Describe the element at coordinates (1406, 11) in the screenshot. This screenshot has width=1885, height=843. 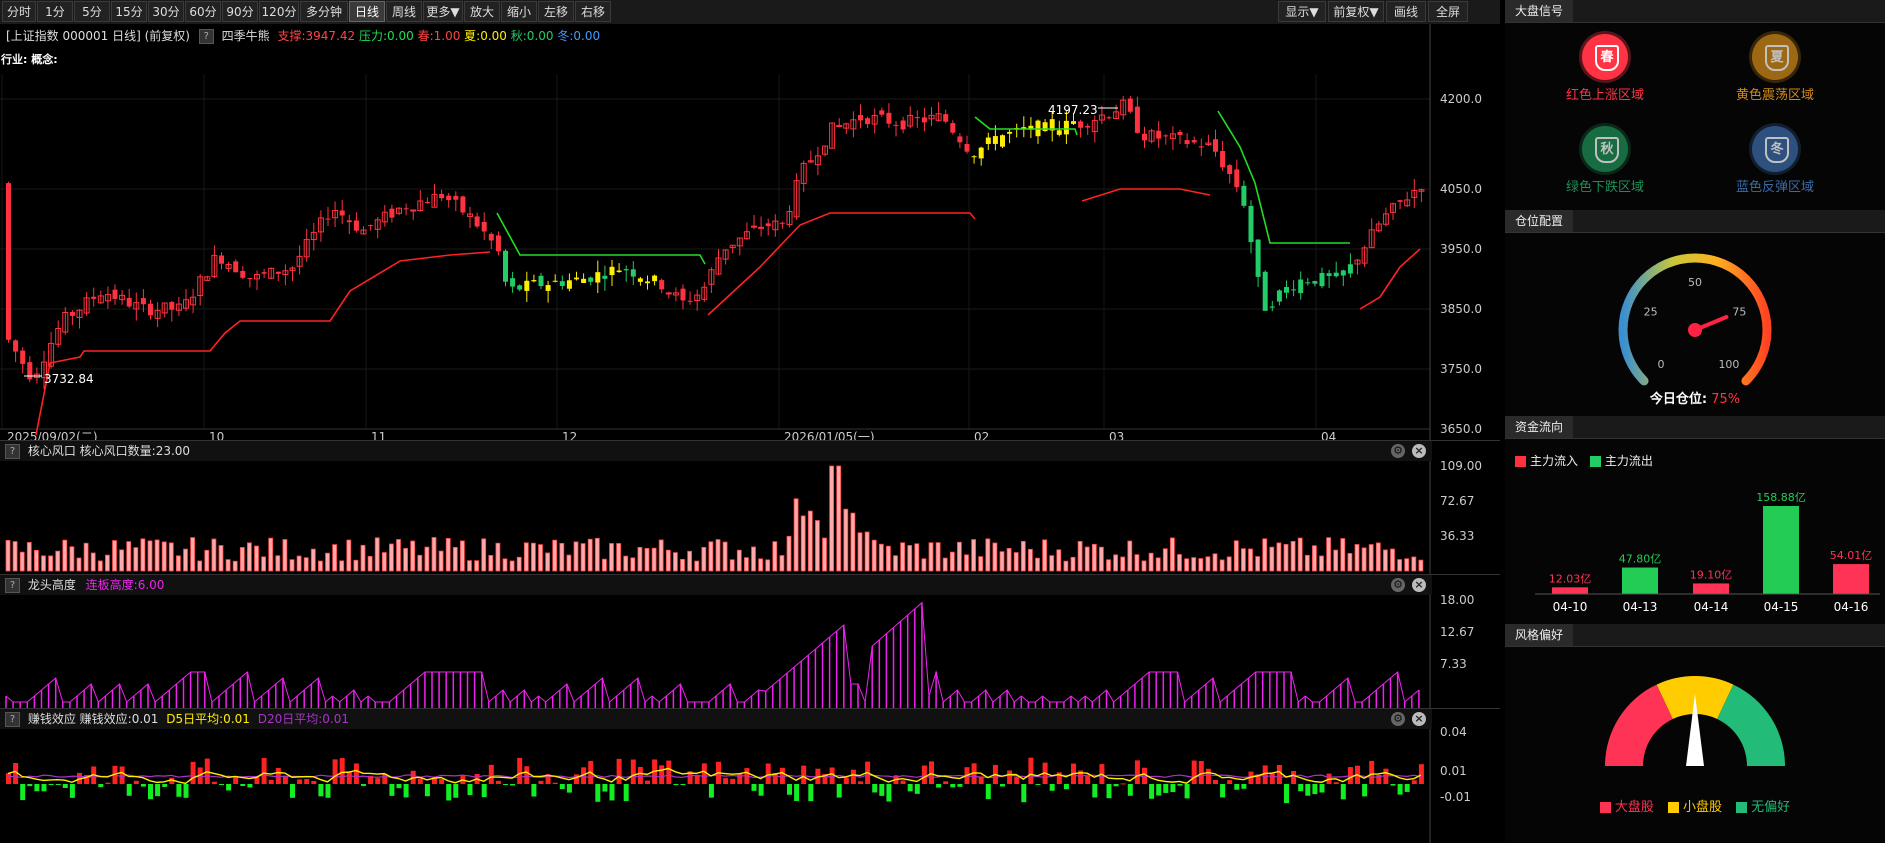
I see `toolbar-button: 画线` at that location.